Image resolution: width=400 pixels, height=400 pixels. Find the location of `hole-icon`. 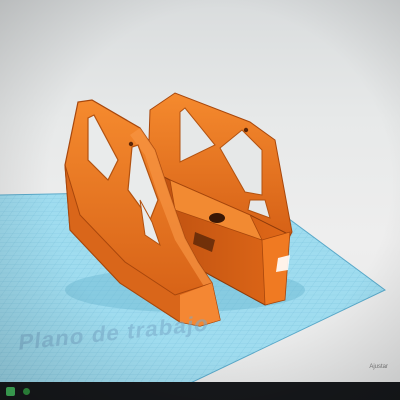

hole-icon is located at coordinates (246, 130).